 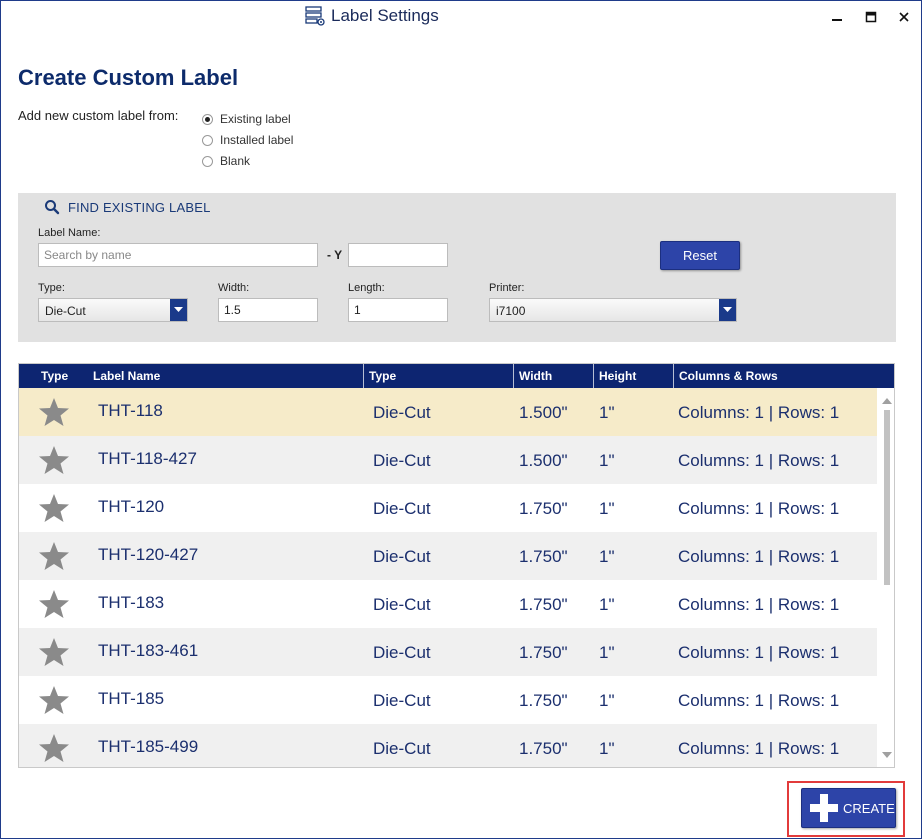 I want to click on page-title: Create Custom Label, so click(x=128, y=77).